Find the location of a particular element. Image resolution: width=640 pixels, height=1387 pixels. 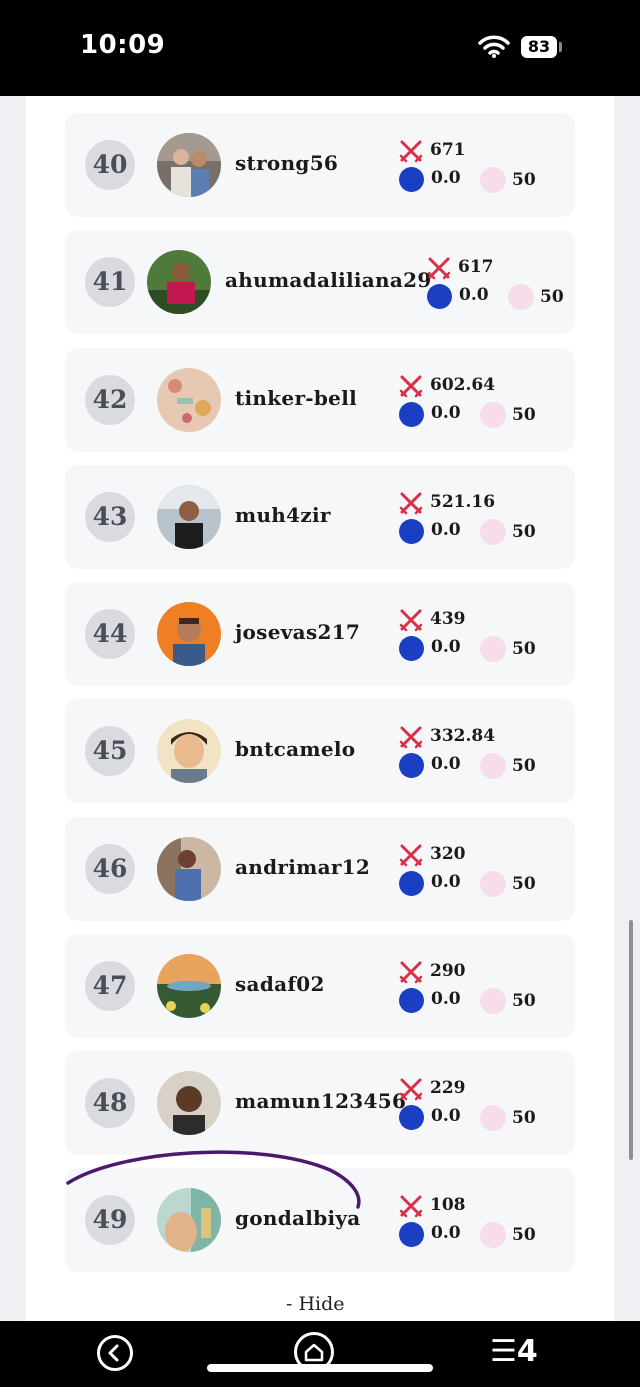

wifi-icon is located at coordinates (494, 46).